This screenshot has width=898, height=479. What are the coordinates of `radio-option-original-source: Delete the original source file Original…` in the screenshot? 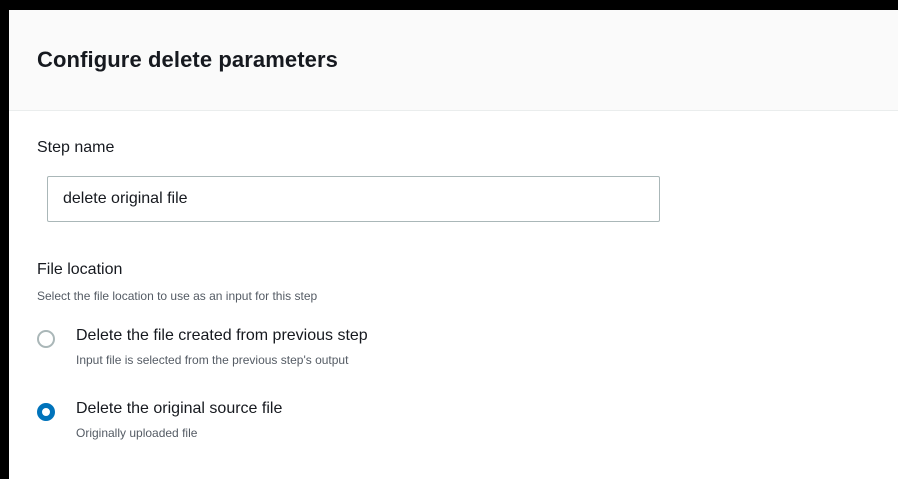 It's located at (159, 420).